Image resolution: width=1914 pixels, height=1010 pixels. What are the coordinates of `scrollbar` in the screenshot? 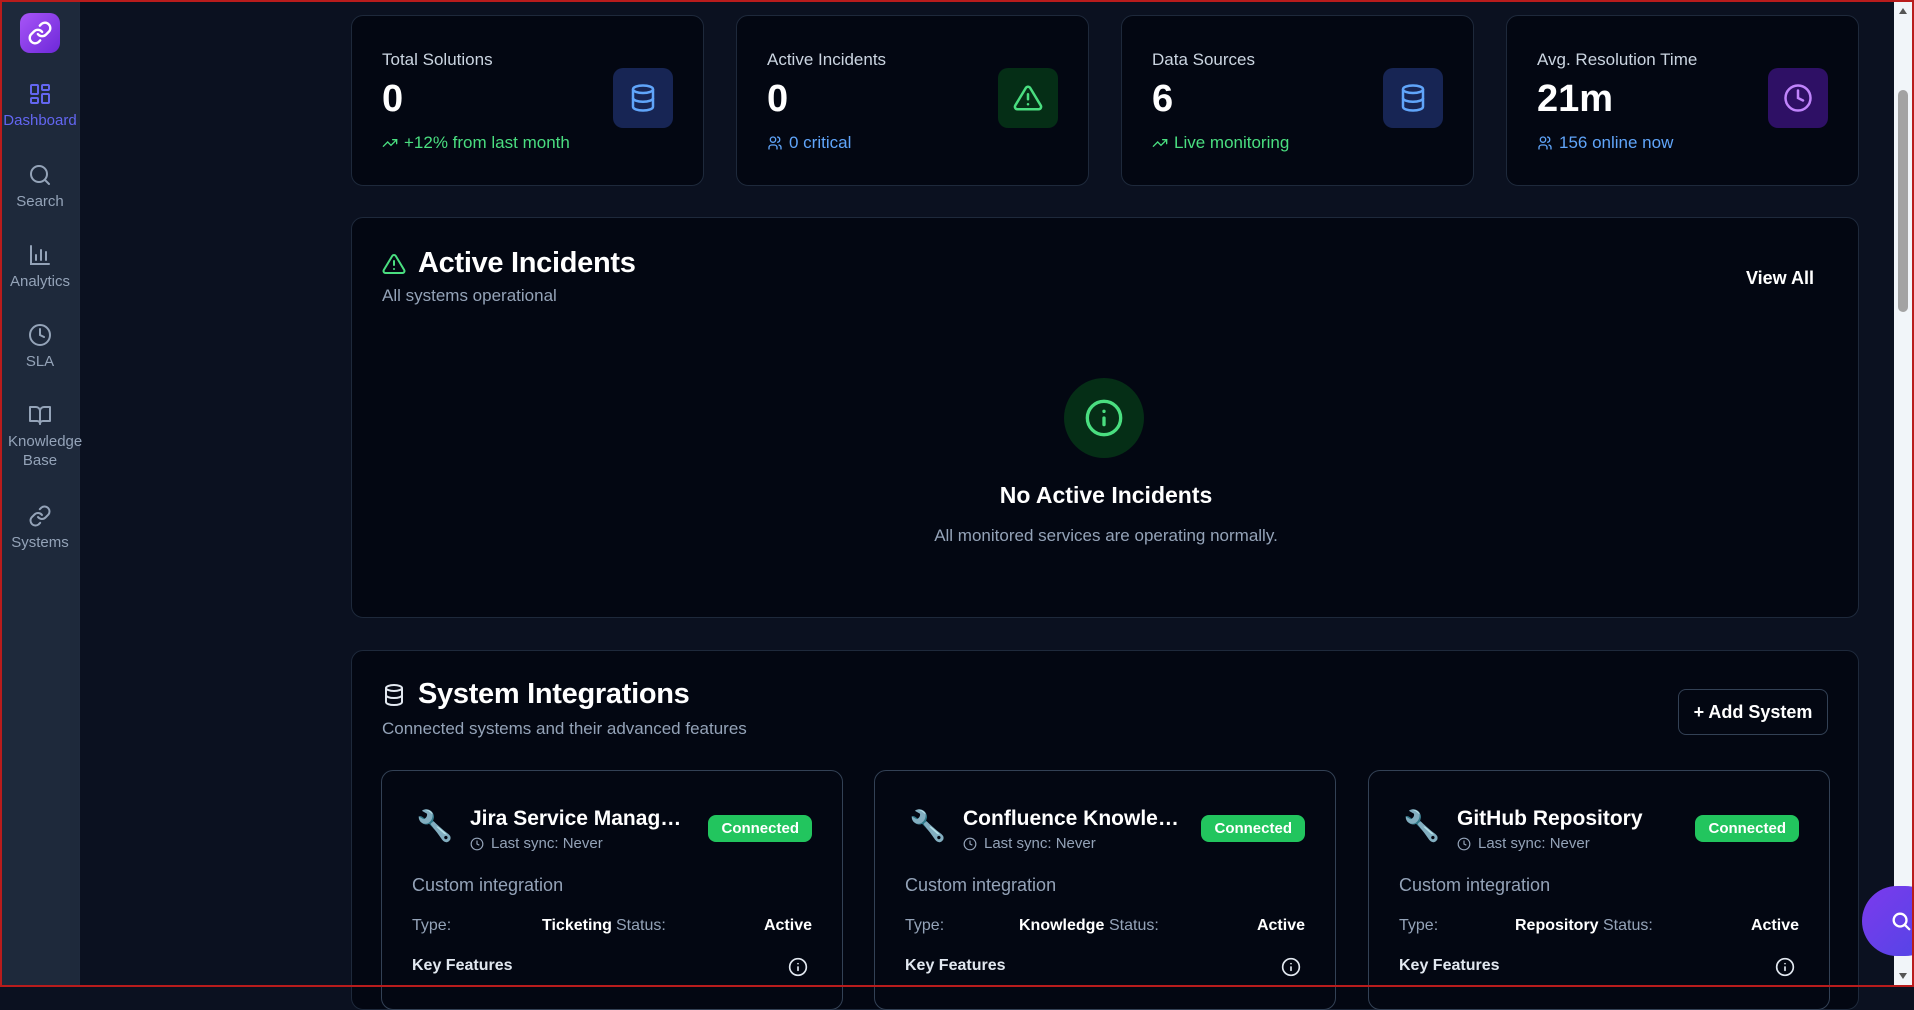 It's located at (1903, 493).